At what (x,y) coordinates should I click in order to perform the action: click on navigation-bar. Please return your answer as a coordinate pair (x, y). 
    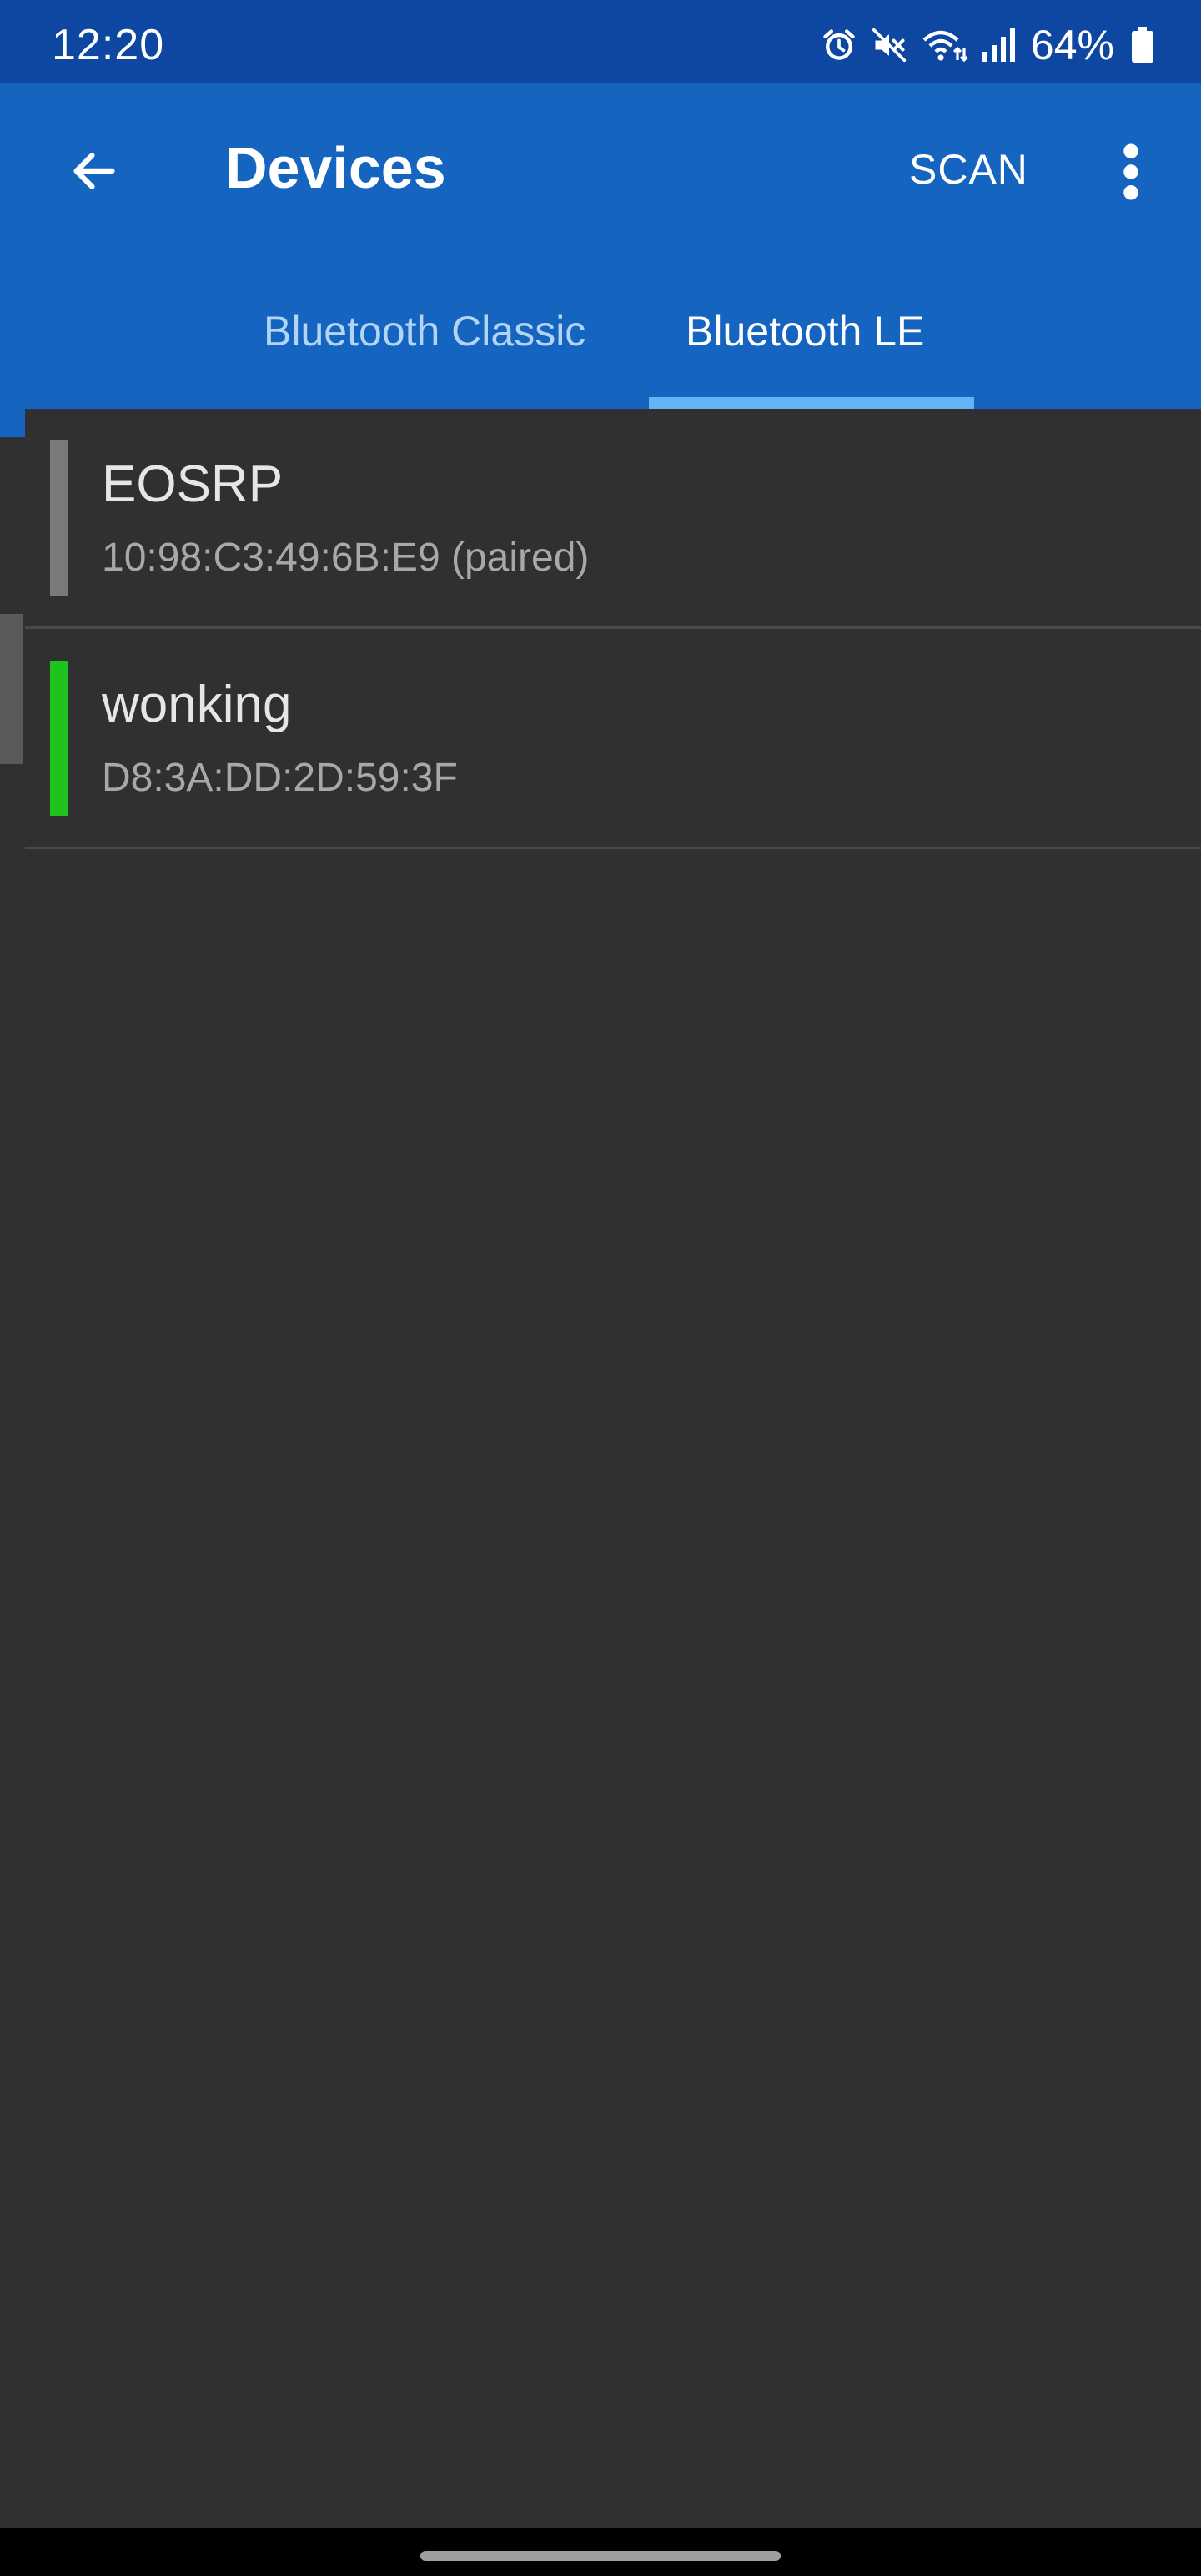
    Looking at the image, I should click on (601, 2552).